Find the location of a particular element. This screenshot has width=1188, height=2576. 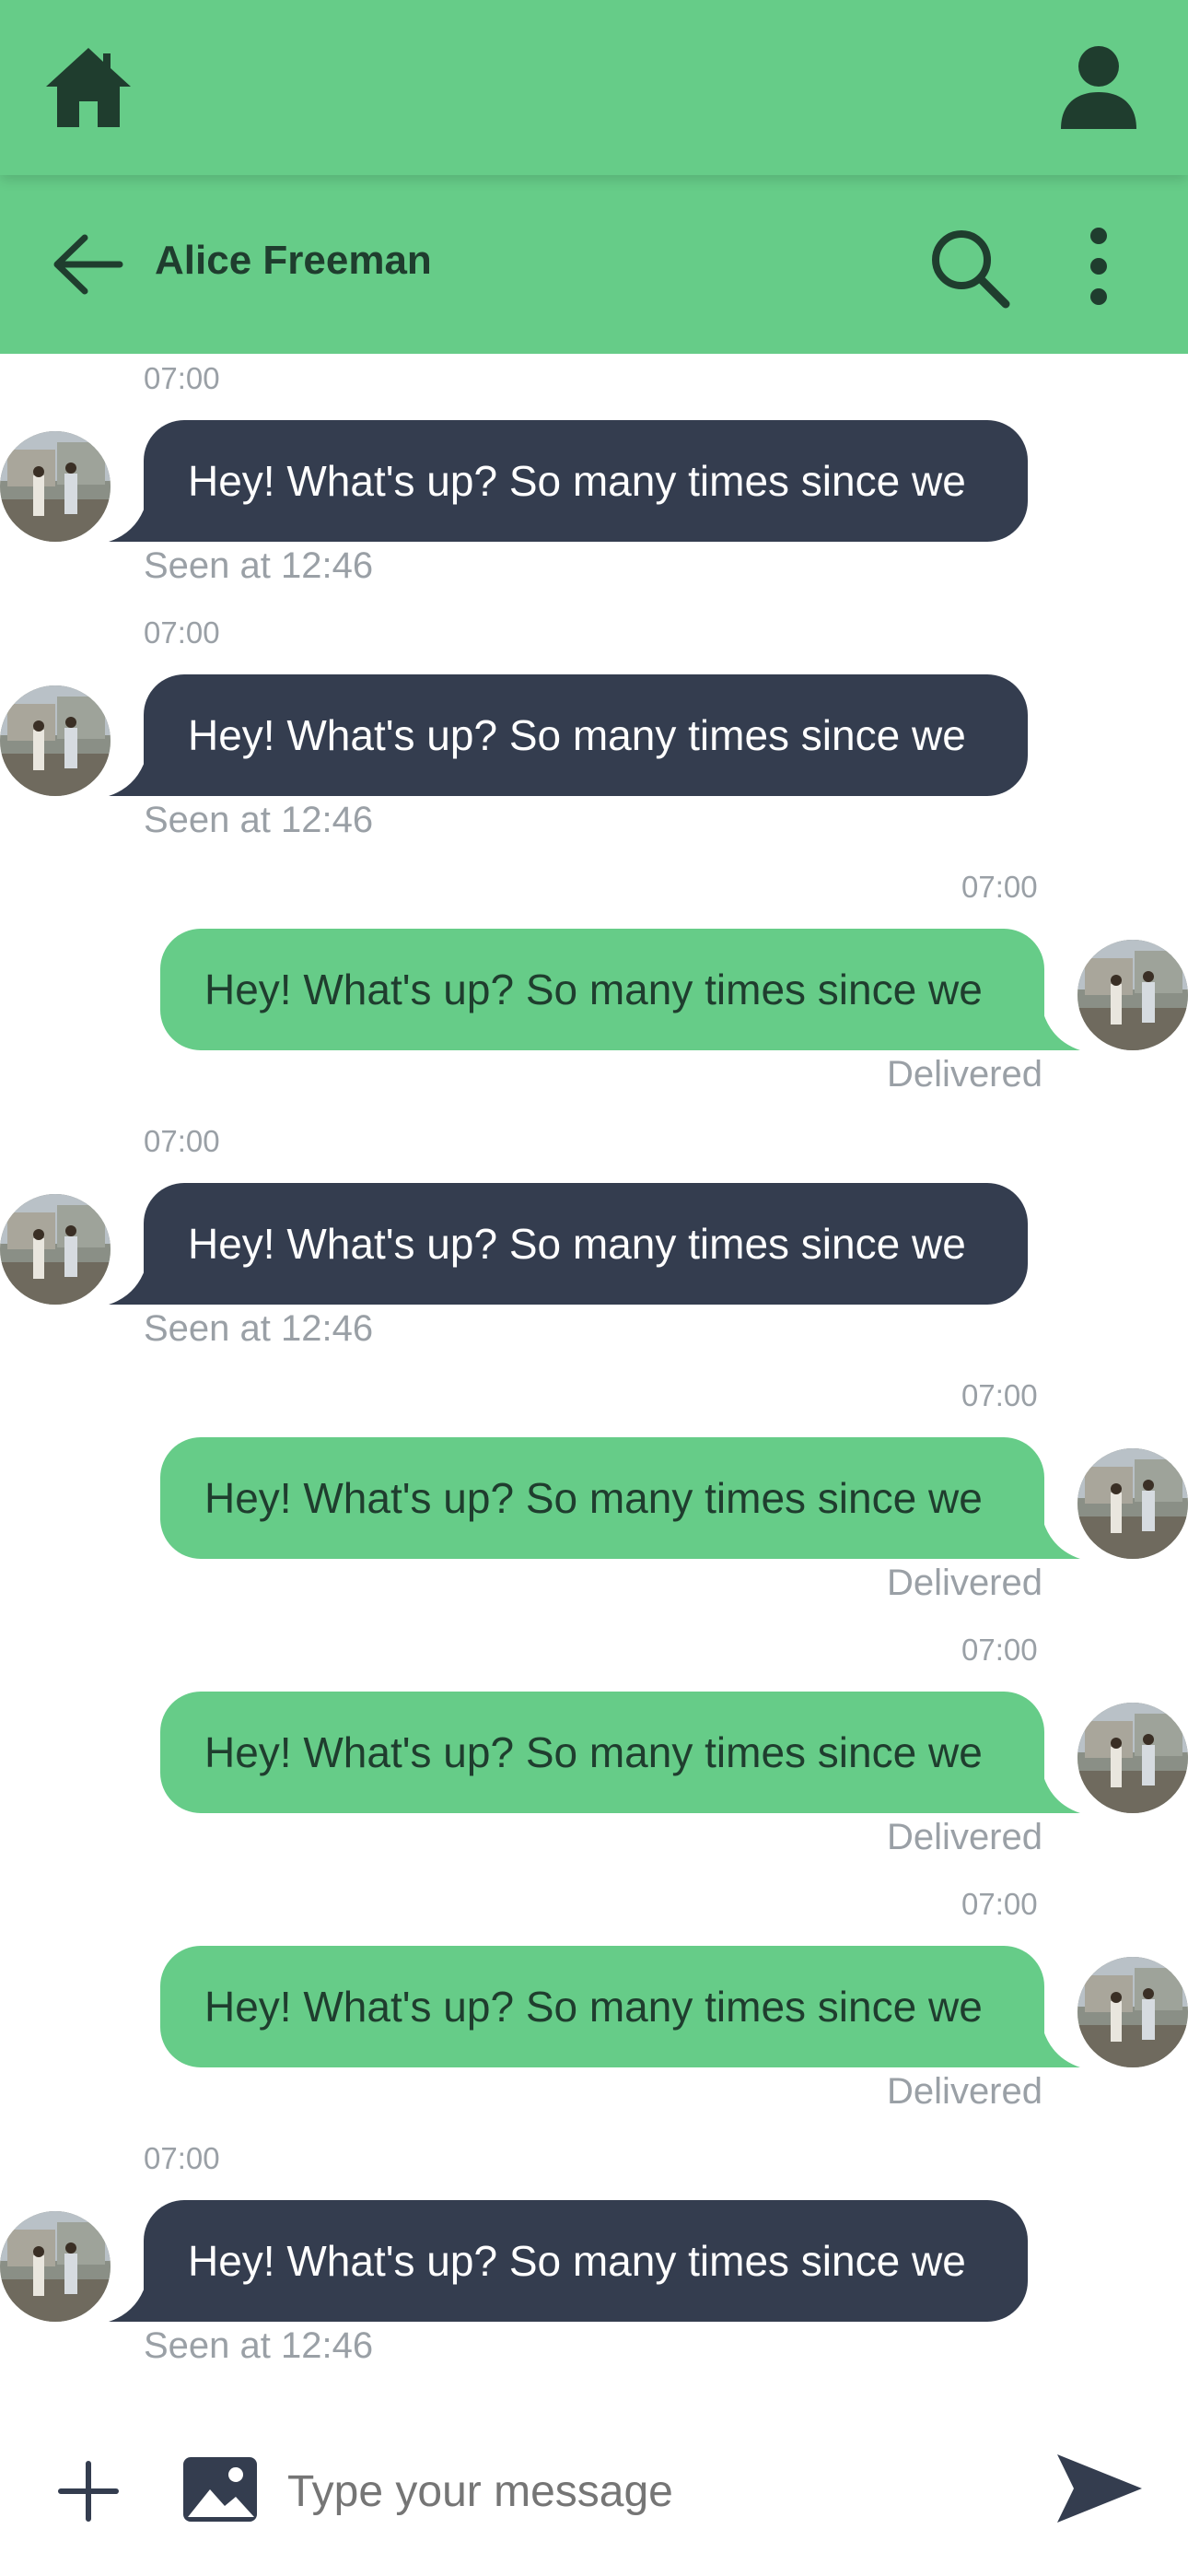

message-input is located at coordinates (646, 2491).